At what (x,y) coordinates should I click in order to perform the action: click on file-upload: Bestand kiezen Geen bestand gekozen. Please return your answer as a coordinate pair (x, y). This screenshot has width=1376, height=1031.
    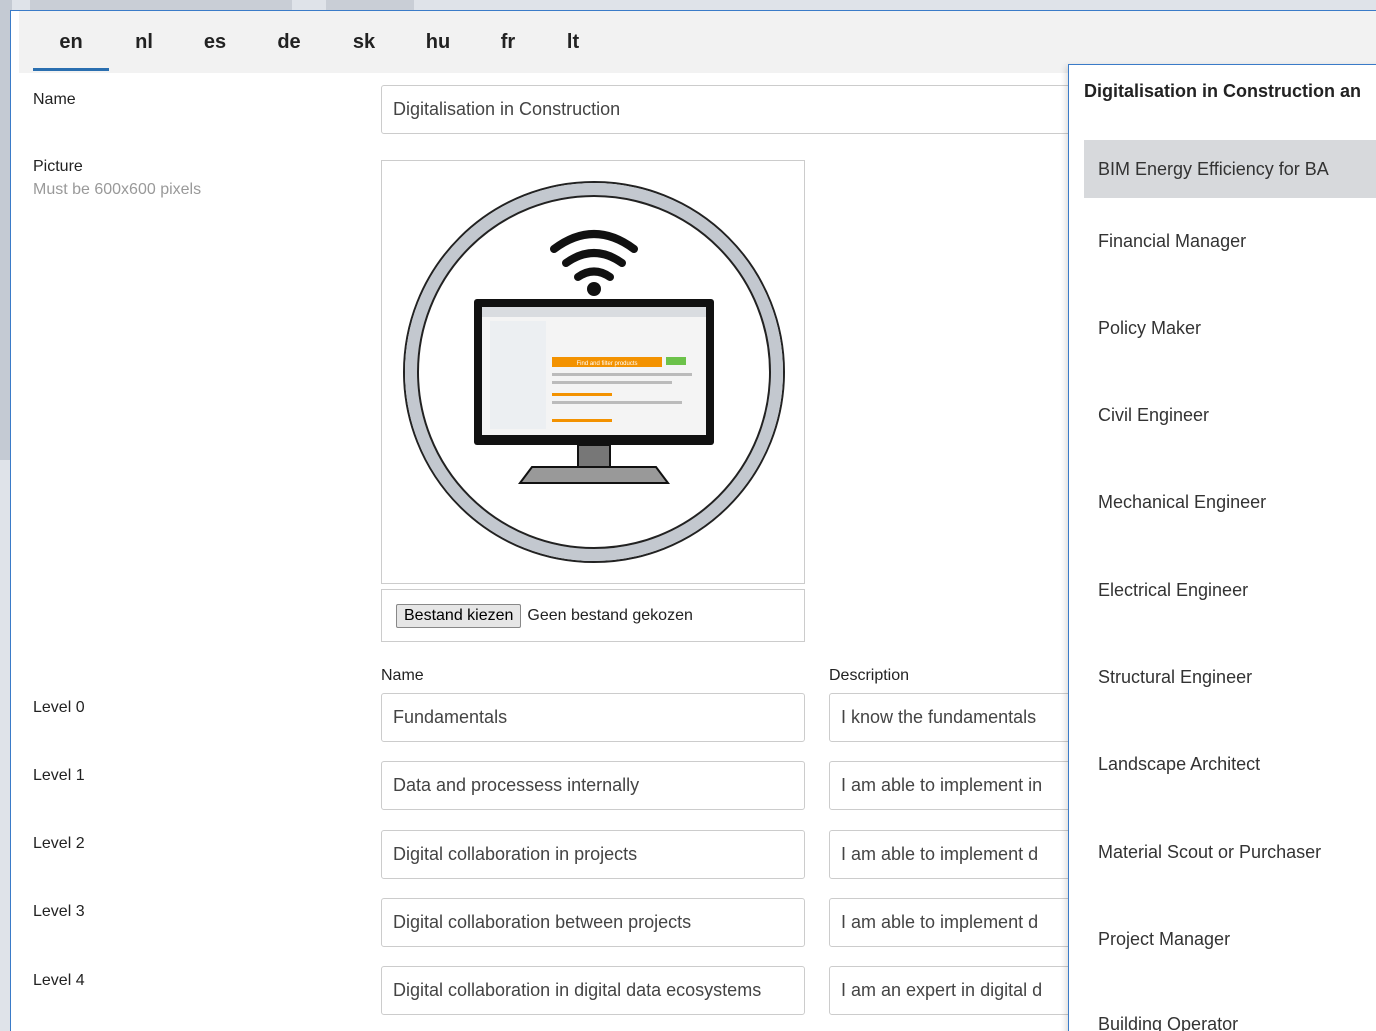
    Looking at the image, I should click on (593, 615).